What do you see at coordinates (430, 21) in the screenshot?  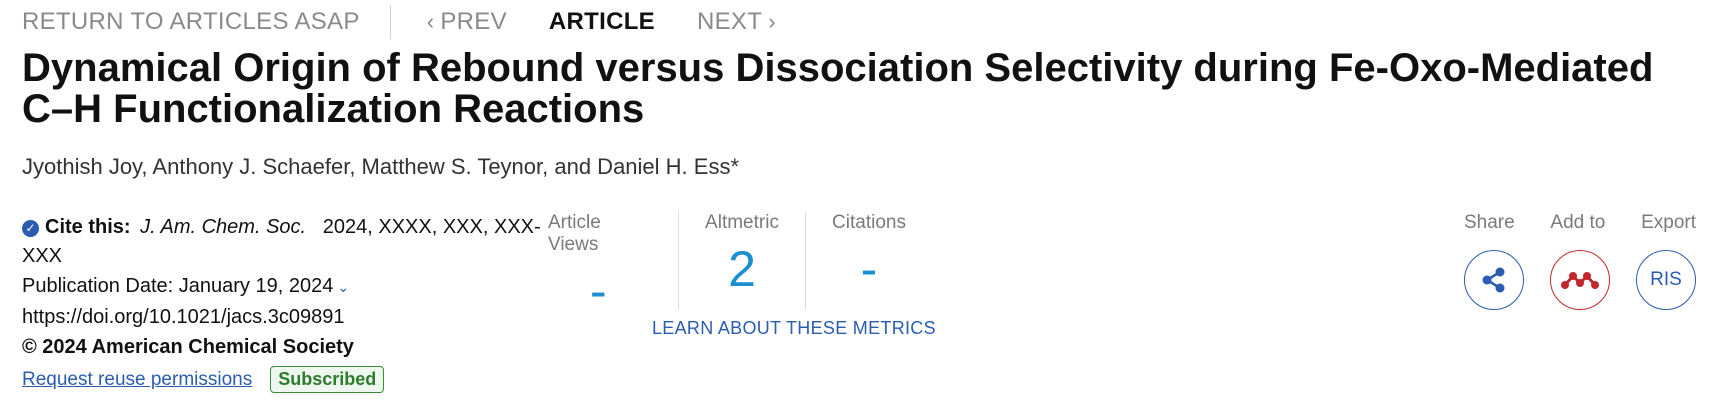 I see `chevron-left-icon: ‹` at bounding box center [430, 21].